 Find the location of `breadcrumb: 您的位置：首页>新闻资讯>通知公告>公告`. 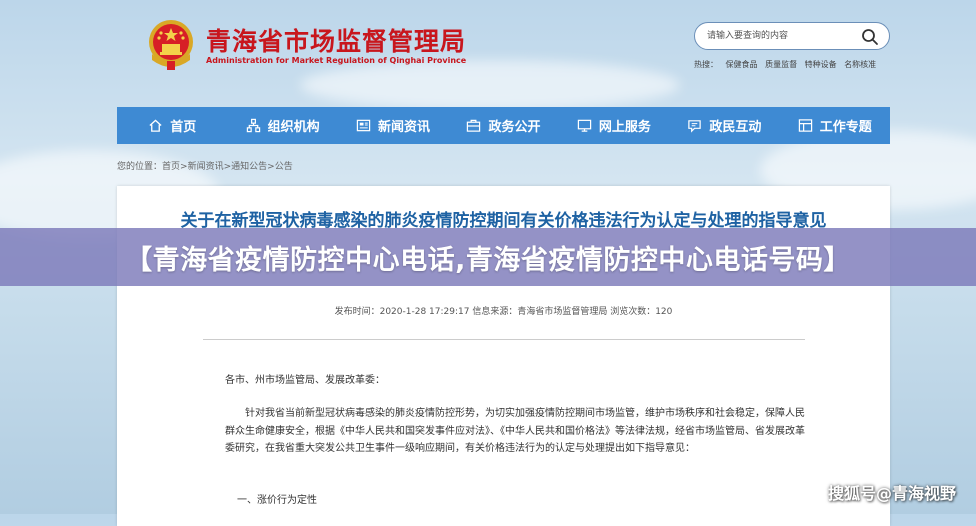

breadcrumb: 您的位置：首页>新闻资讯>通知公告>公告 is located at coordinates (205, 167).